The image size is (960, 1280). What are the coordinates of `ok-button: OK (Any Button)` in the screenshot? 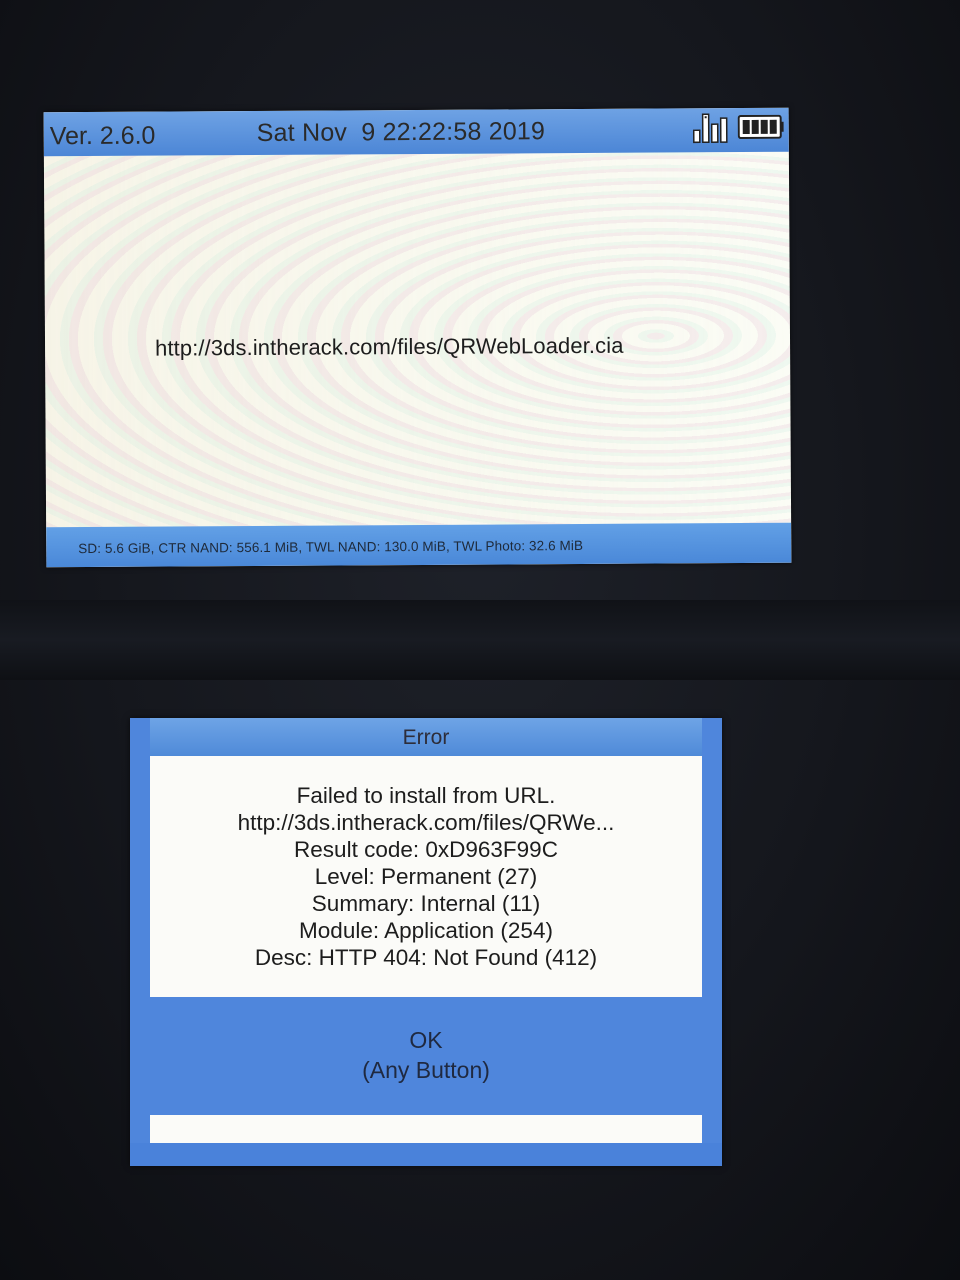 It's located at (426, 1056).